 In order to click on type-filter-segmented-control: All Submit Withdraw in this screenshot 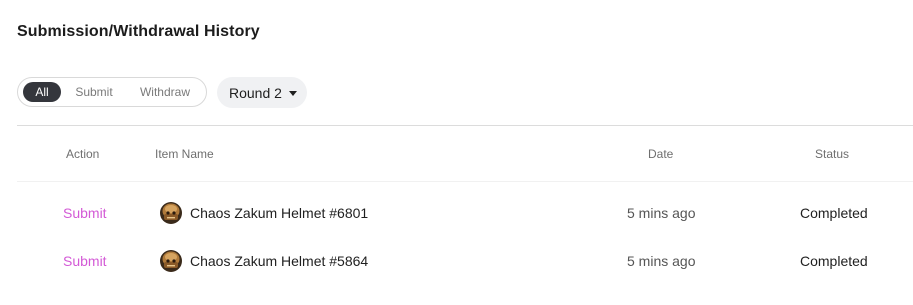, I will do `click(112, 92)`.